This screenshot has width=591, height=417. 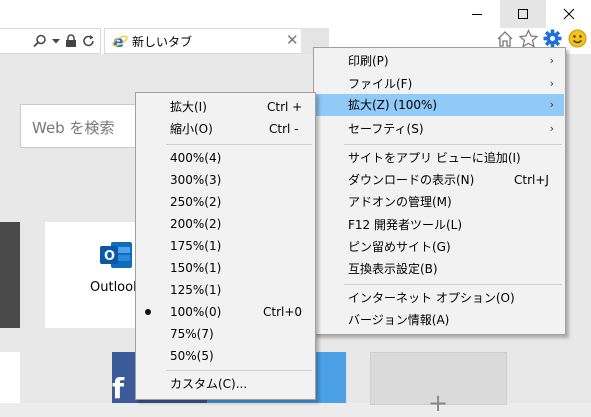 What do you see at coordinates (196, 180) in the screenshot?
I see `menu-item-label: 300%(3)` at bounding box center [196, 180].